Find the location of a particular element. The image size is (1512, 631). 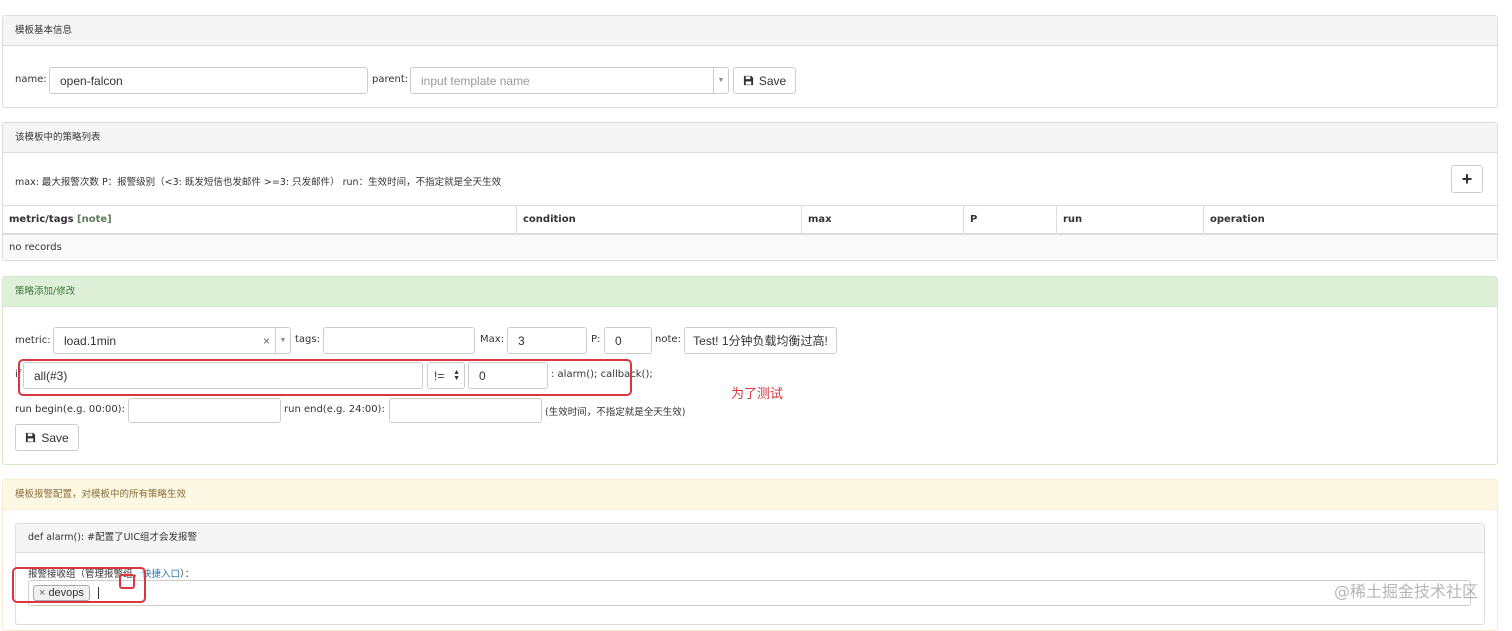

tags-label: tags: is located at coordinates (307, 339).